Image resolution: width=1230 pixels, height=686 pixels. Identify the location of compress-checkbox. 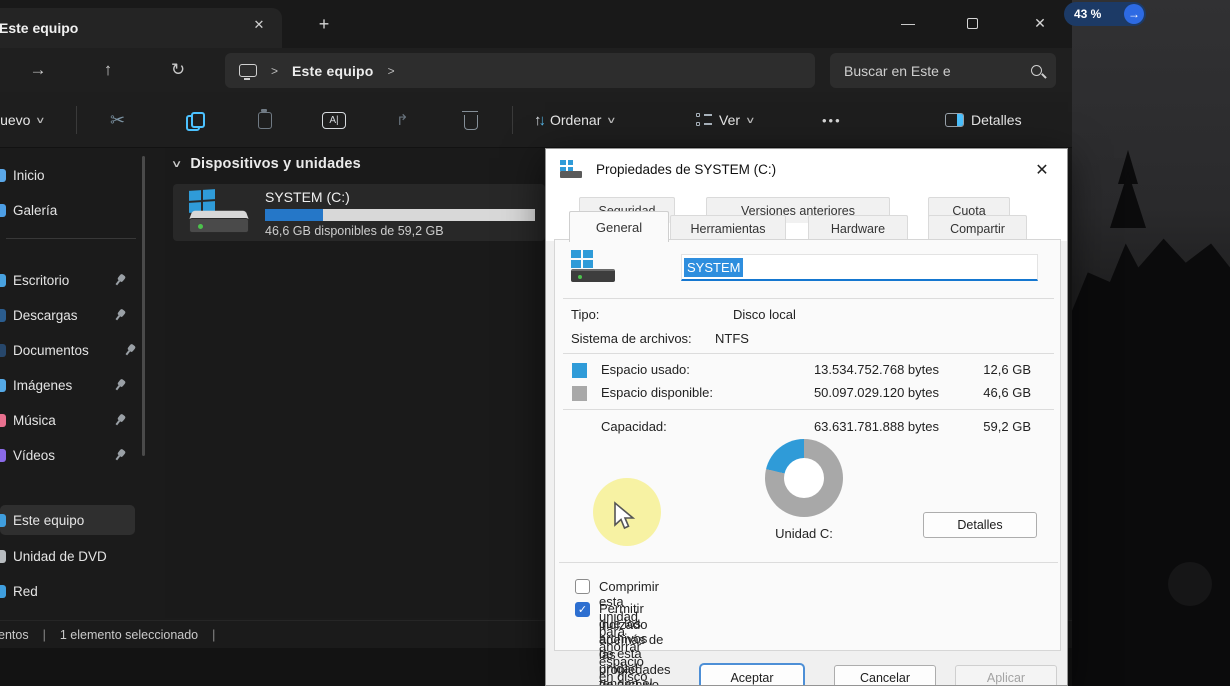
(582, 586).